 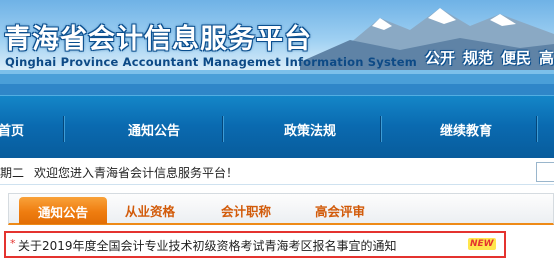 What do you see at coordinates (158, 39) in the screenshot?
I see `site-title: 青海省会计信息服务平台` at bounding box center [158, 39].